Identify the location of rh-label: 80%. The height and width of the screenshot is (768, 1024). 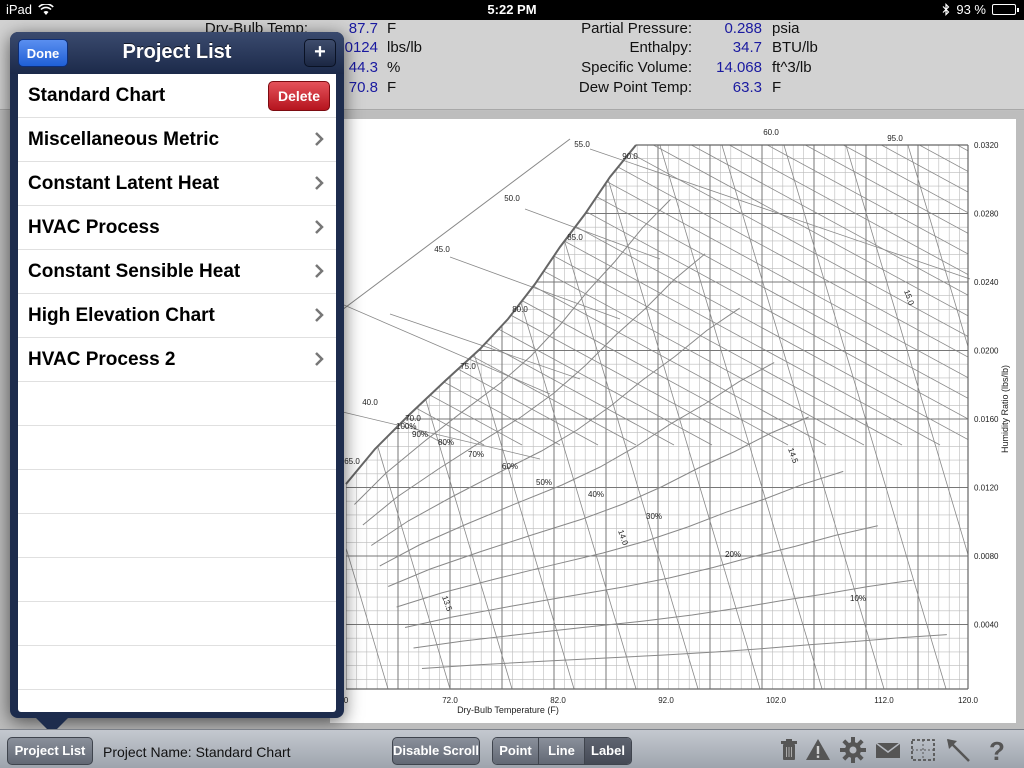
(446, 442).